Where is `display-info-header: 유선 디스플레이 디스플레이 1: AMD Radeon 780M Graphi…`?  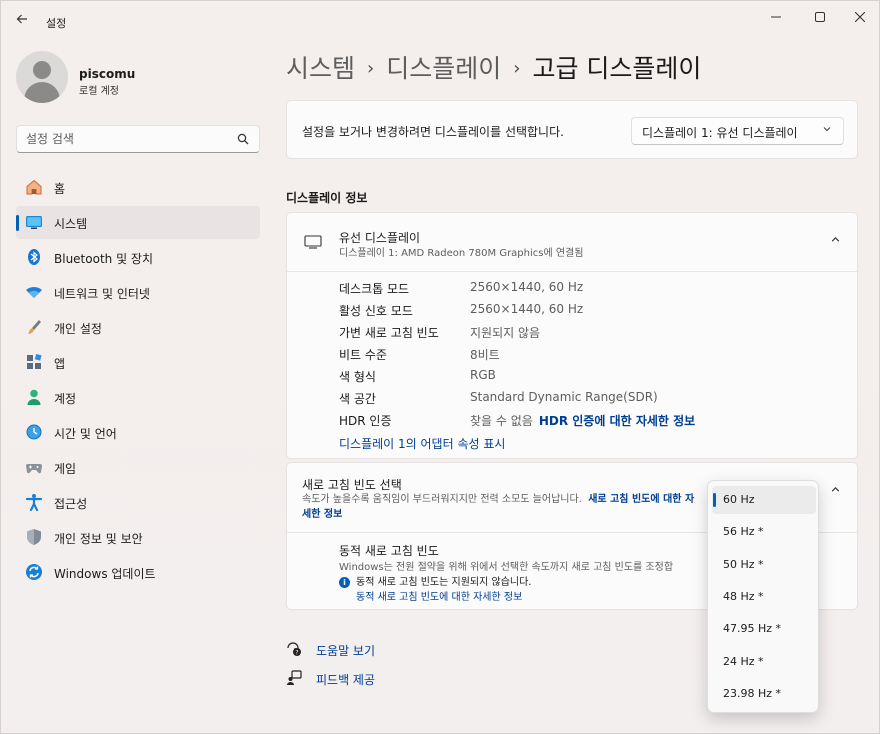
display-info-header: 유선 디스플레이 디스플레이 1: AMD Radeon 780M Graphi… is located at coordinates (572, 242).